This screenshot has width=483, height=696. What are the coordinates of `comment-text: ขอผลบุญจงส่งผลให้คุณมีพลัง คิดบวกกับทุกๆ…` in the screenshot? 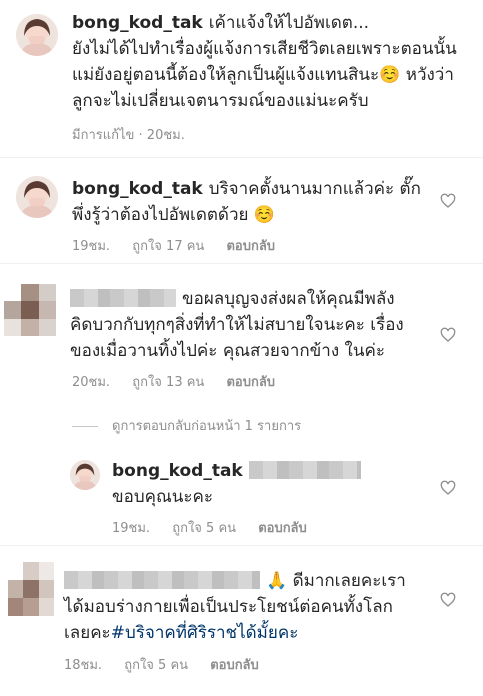 It's located at (255, 325).